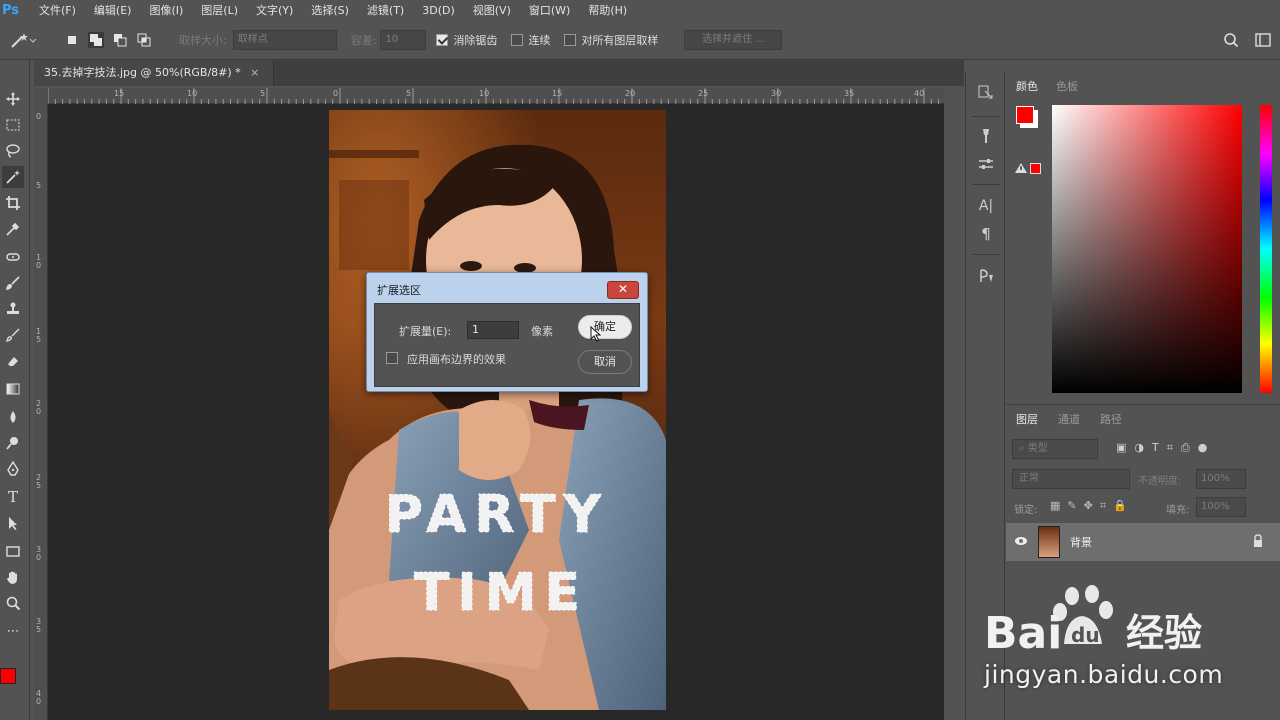 The image size is (1280, 720). I want to click on stamp-tool-icon, so click(13, 309).